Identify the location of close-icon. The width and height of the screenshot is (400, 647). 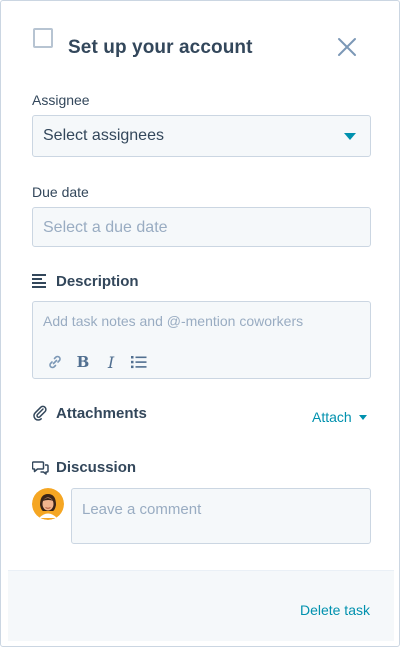
(347, 47).